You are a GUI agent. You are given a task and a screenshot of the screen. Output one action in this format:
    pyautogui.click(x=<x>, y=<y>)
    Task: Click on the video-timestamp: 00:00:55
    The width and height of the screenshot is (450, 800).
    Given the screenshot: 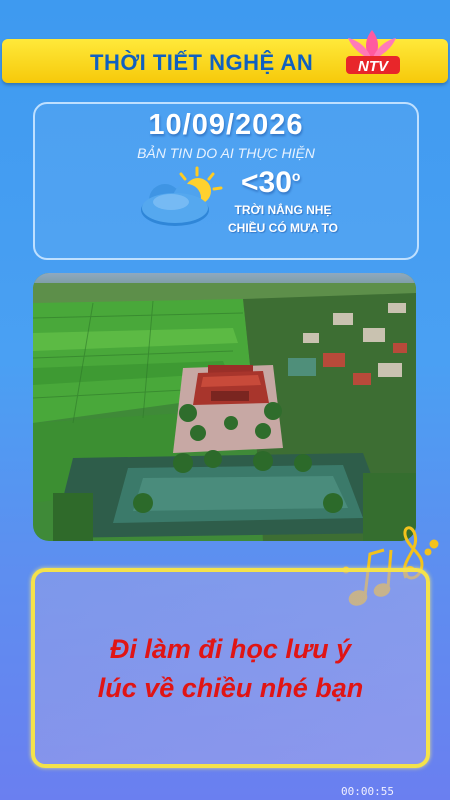 What is the action you would take?
    pyautogui.click(x=367, y=791)
    